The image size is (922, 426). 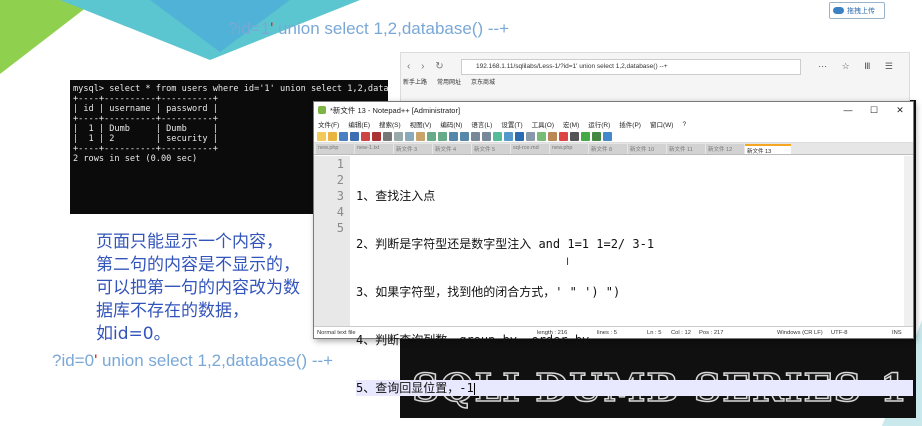 What do you see at coordinates (340, 228) in the screenshot?
I see `line-number: 5` at bounding box center [340, 228].